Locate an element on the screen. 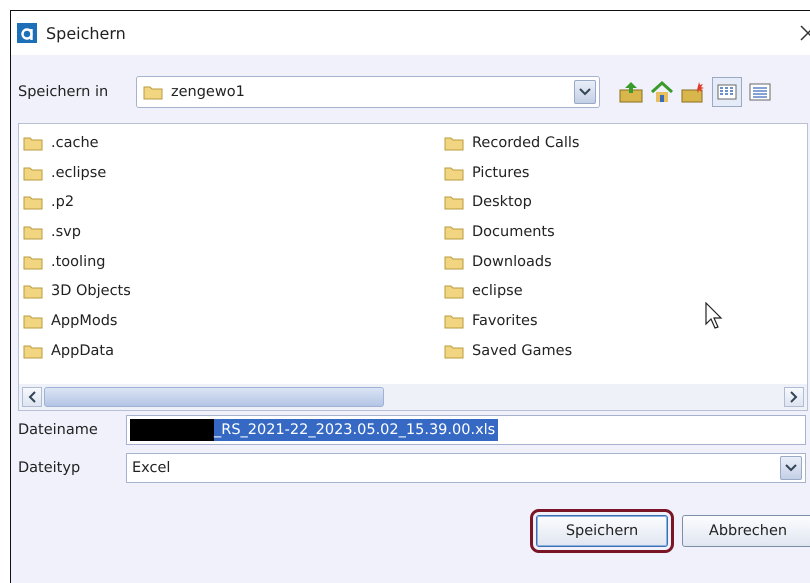 Image resolution: width=810 pixels, height=583 pixels. filename-label: Dateiname is located at coordinates (58, 430).